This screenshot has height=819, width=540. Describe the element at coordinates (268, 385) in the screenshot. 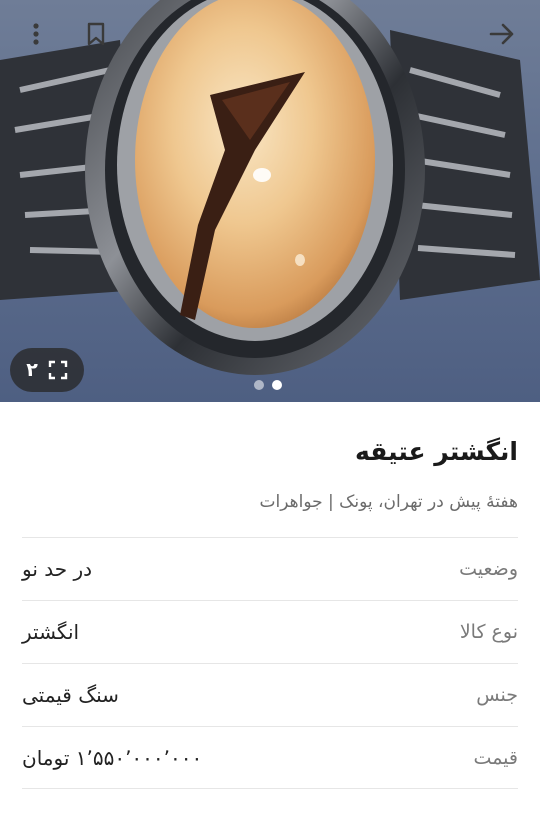

I see `page-indicator` at that location.